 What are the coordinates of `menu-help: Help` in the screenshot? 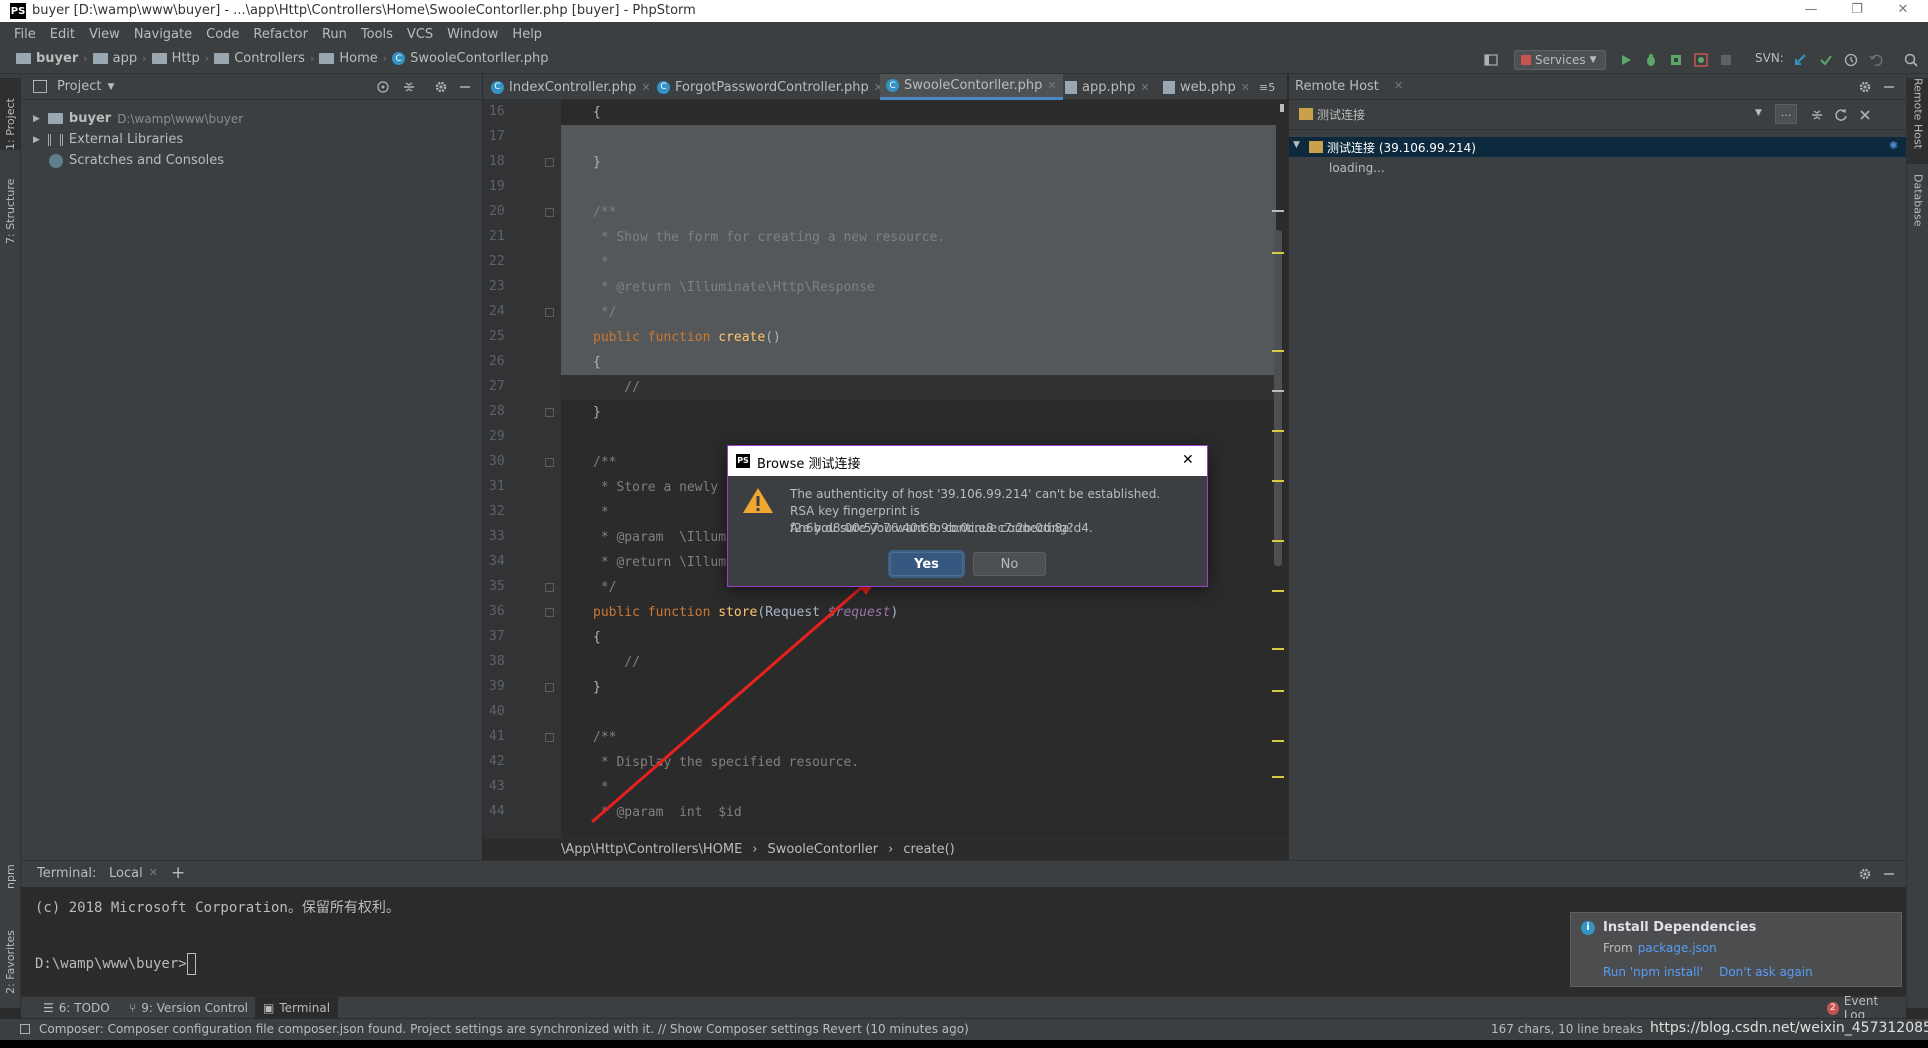 It's located at (527, 34).